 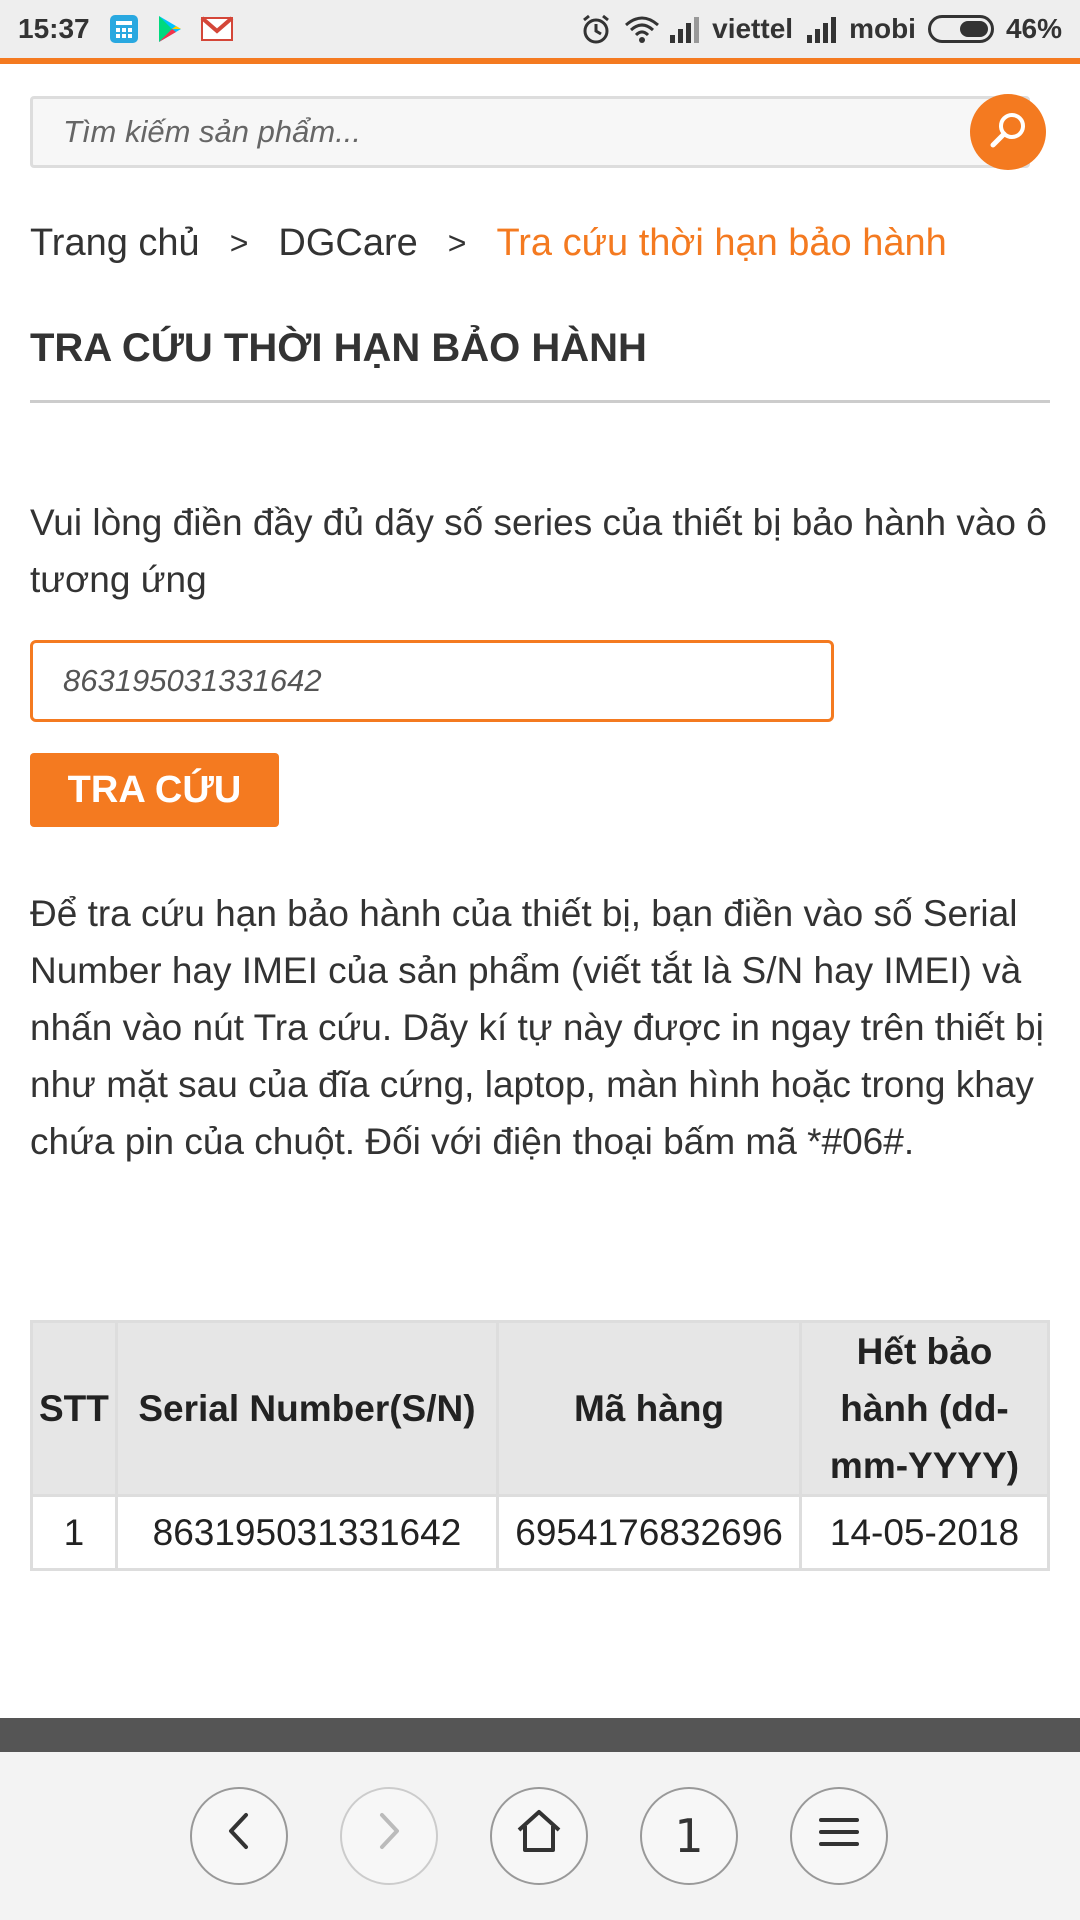 I want to click on carrier-1: viettel, so click(x=753, y=28).